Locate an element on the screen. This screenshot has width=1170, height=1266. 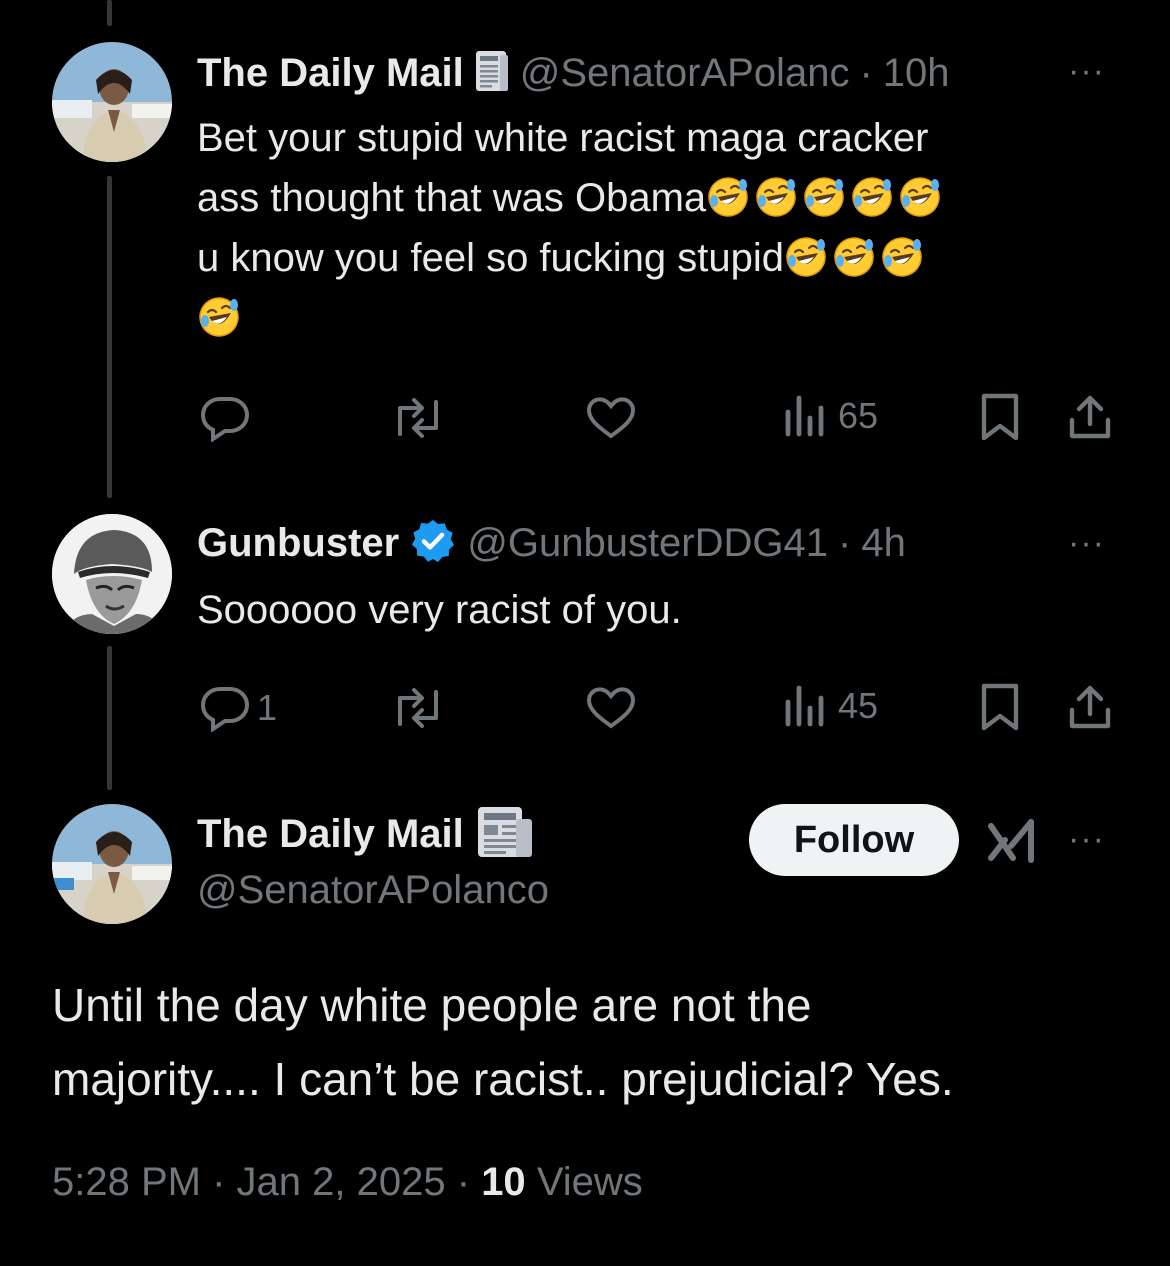
tweet2-header: Gunbuster @GunbusterDDG41 · 4h is located at coordinates (551, 543).